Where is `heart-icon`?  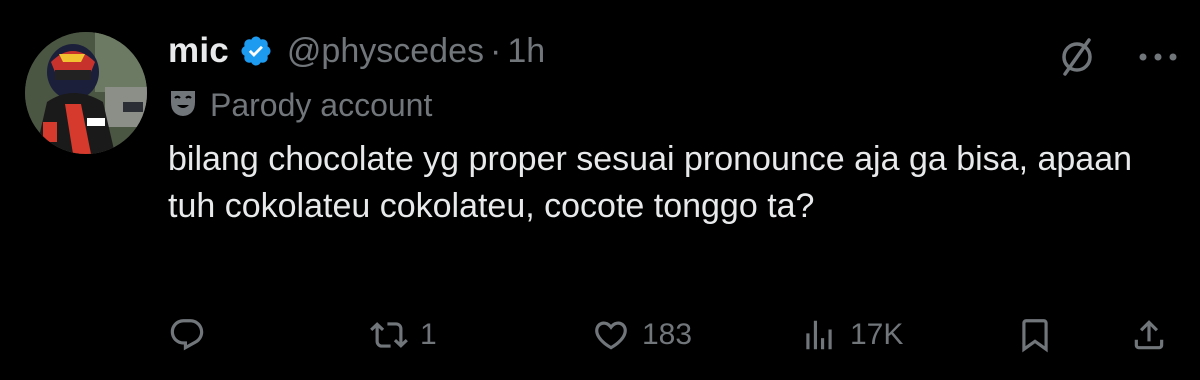 heart-icon is located at coordinates (611, 335).